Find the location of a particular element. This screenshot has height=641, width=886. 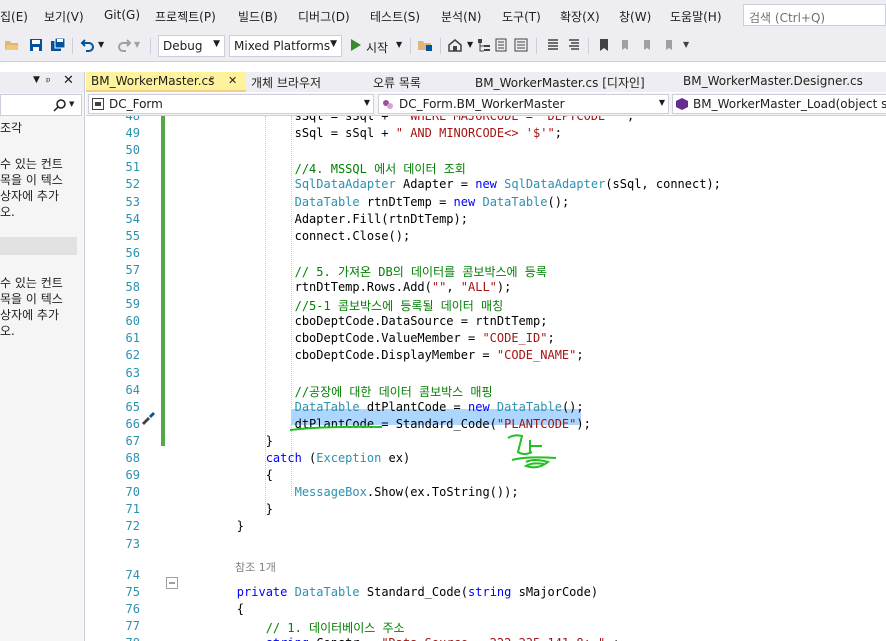

play-icon is located at coordinates (355, 45).